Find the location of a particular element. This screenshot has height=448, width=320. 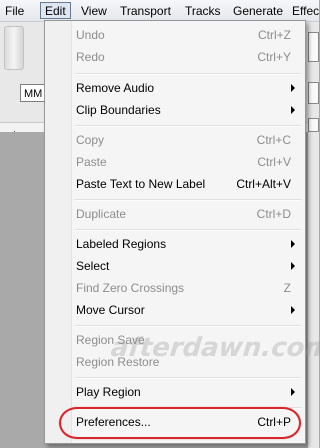

menu-effect: Effec is located at coordinates (305, 11).